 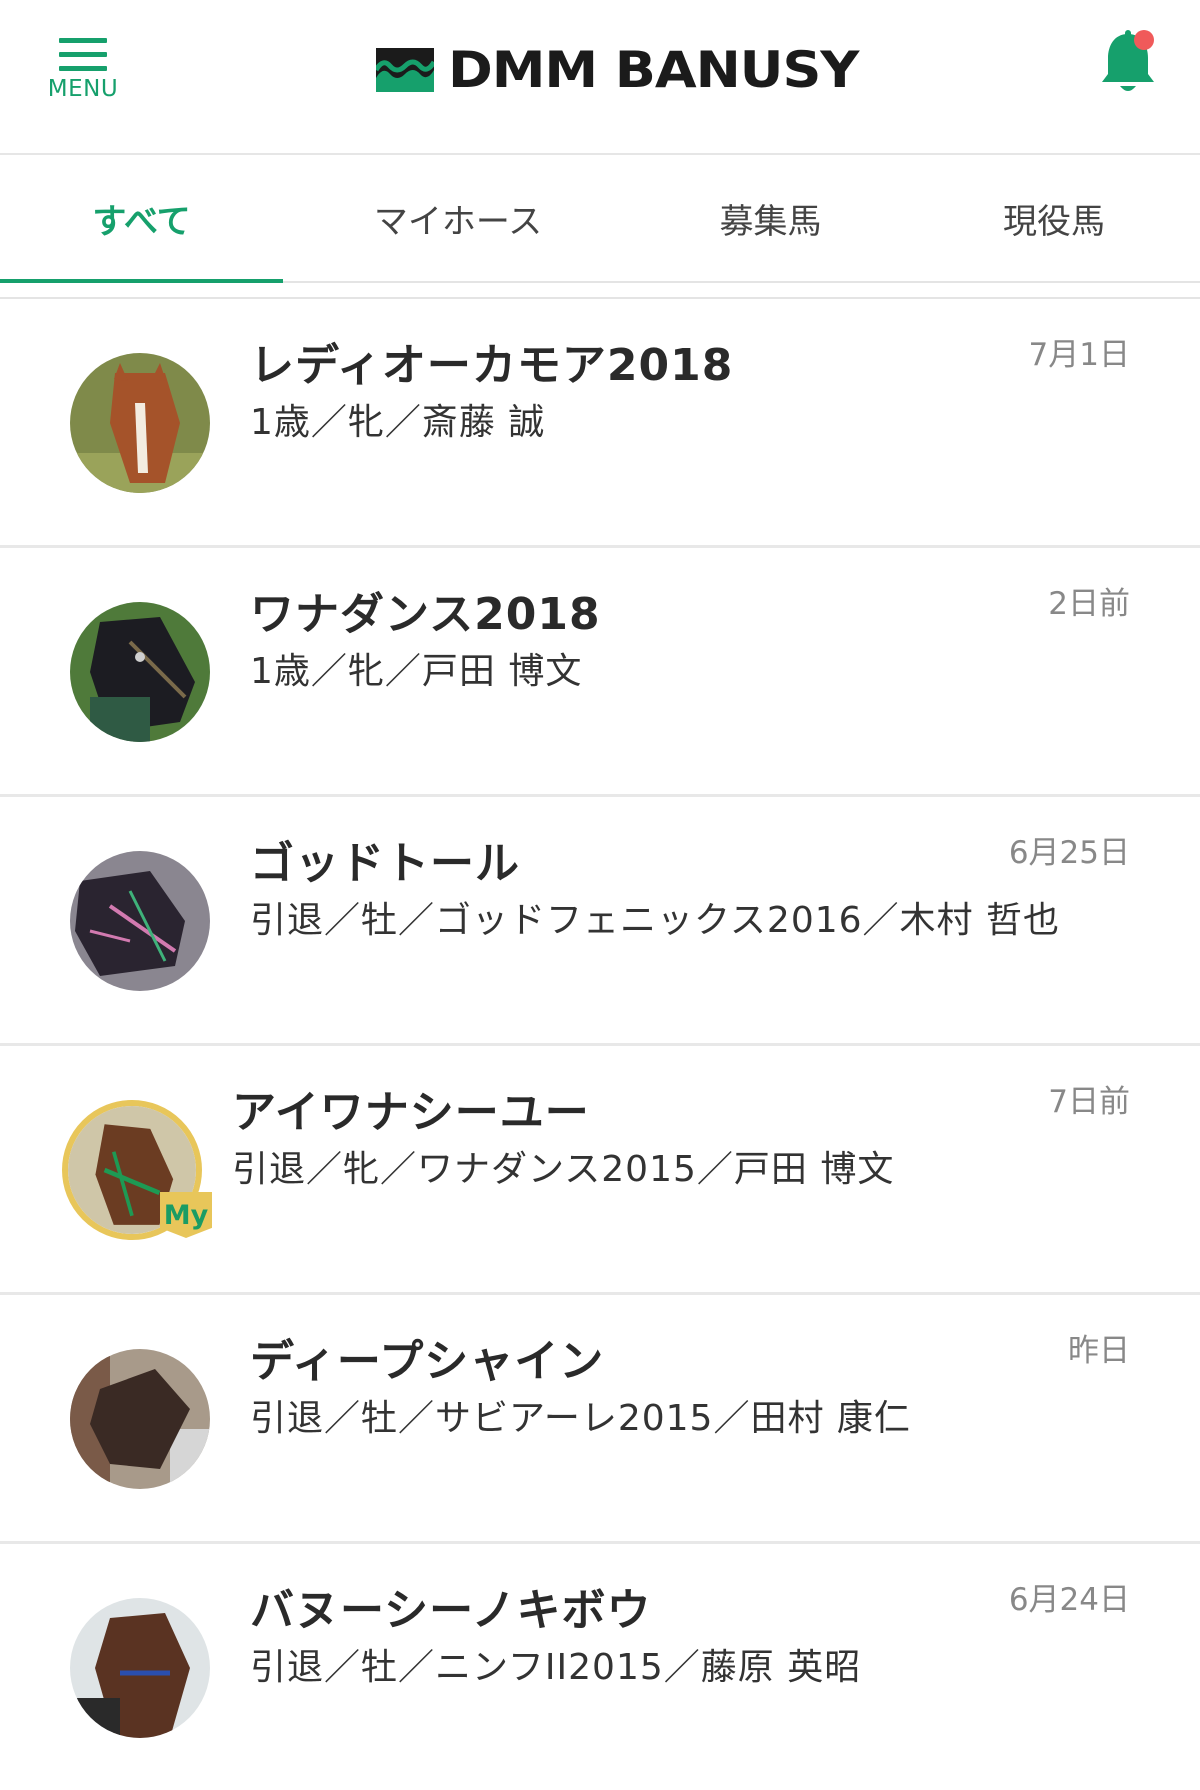 I want to click on list-top-divider, so click(x=600, y=291).